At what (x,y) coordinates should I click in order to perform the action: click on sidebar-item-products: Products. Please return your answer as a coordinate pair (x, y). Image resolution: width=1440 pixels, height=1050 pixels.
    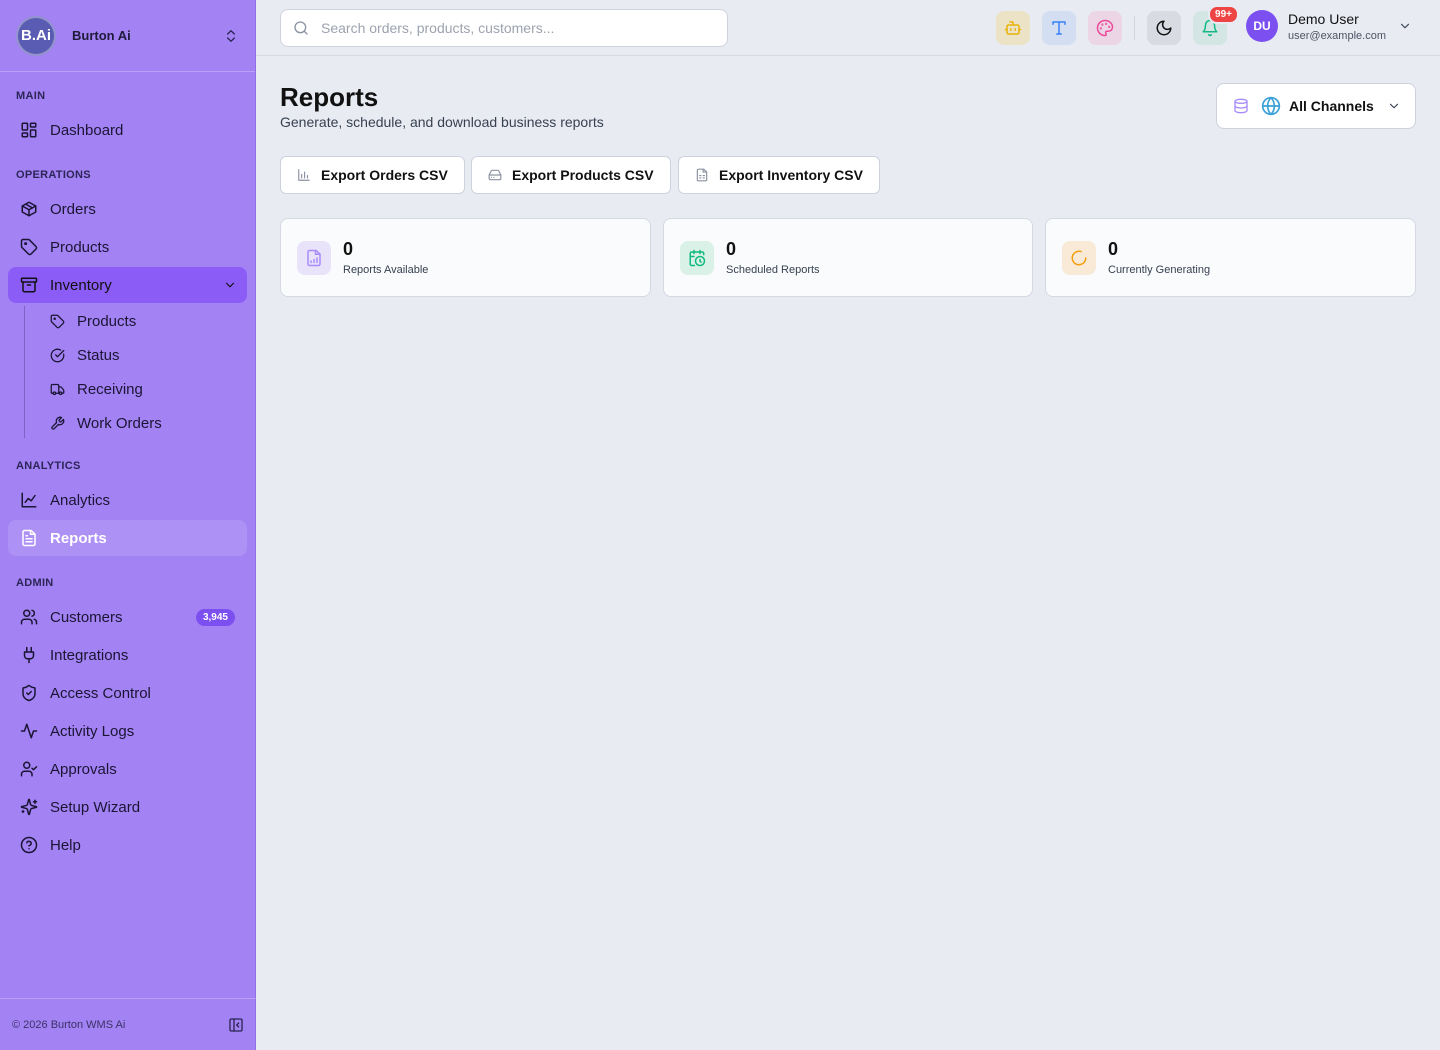
    Looking at the image, I should click on (127, 247).